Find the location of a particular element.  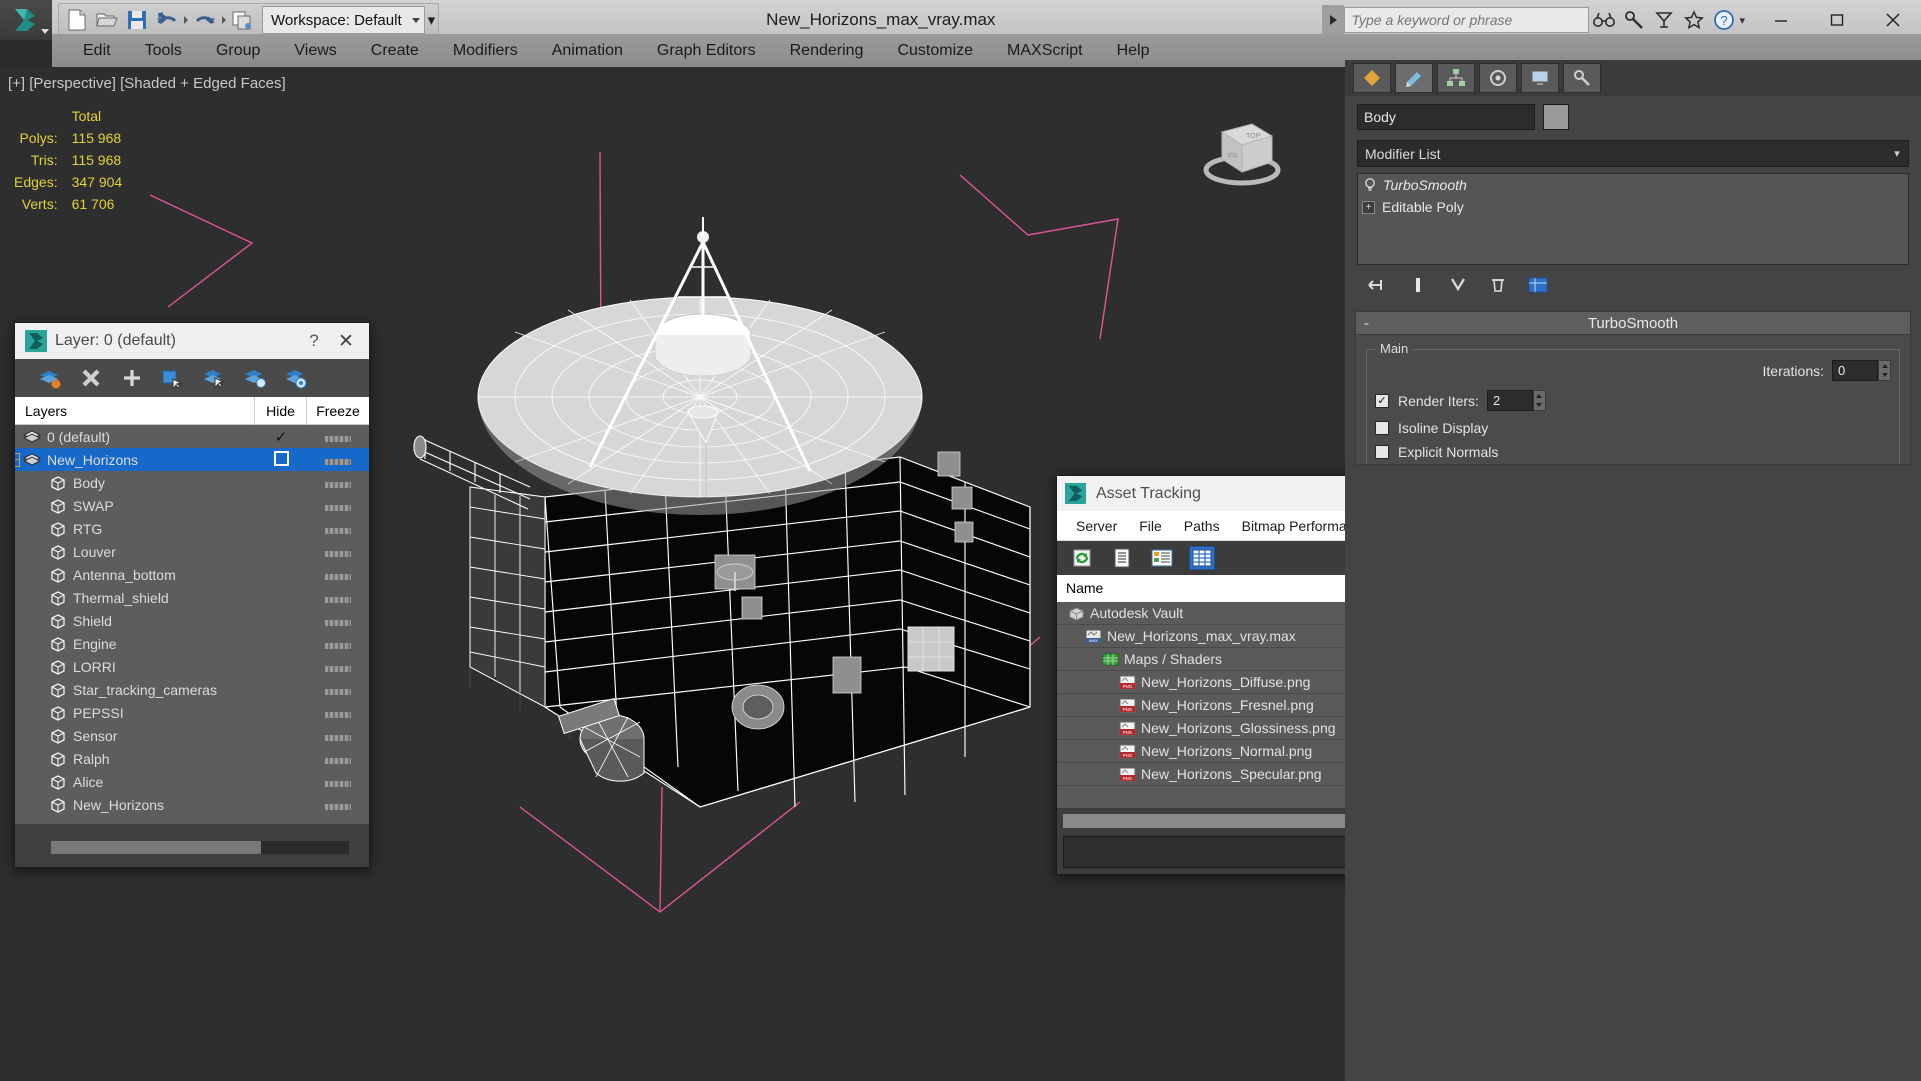

undo-dropdown-caret is located at coordinates (186, 20).